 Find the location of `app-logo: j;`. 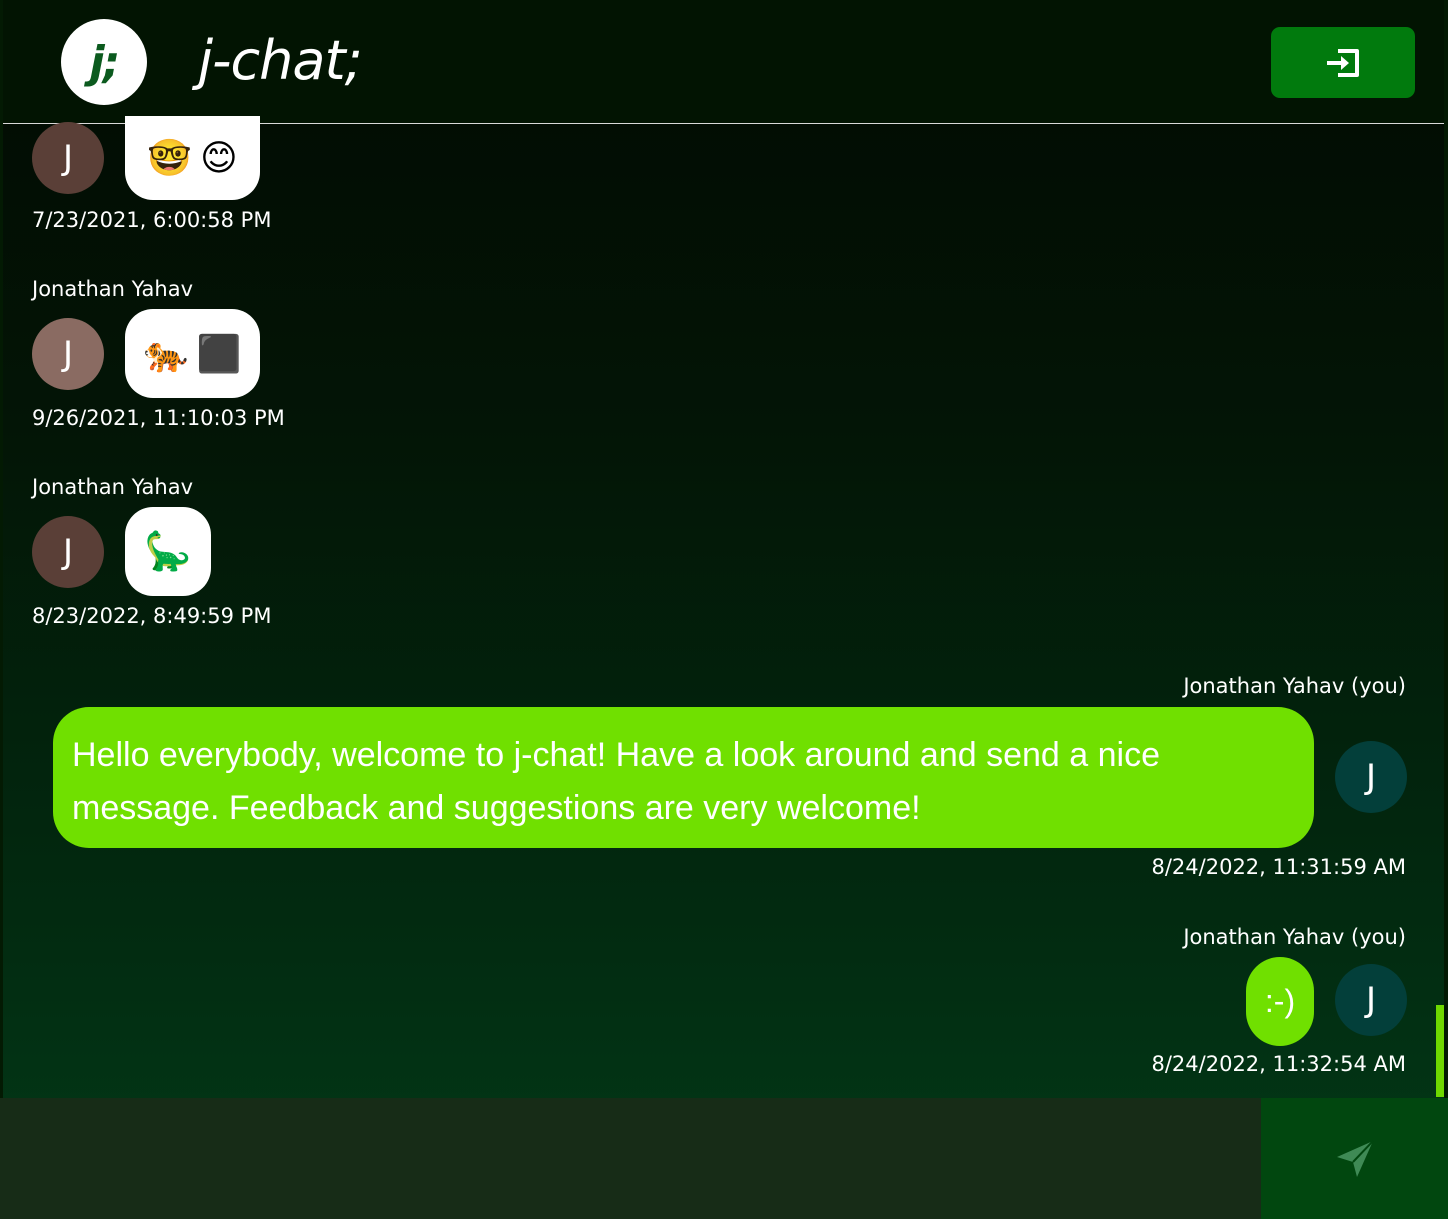

app-logo: j; is located at coordinates (104, 62).